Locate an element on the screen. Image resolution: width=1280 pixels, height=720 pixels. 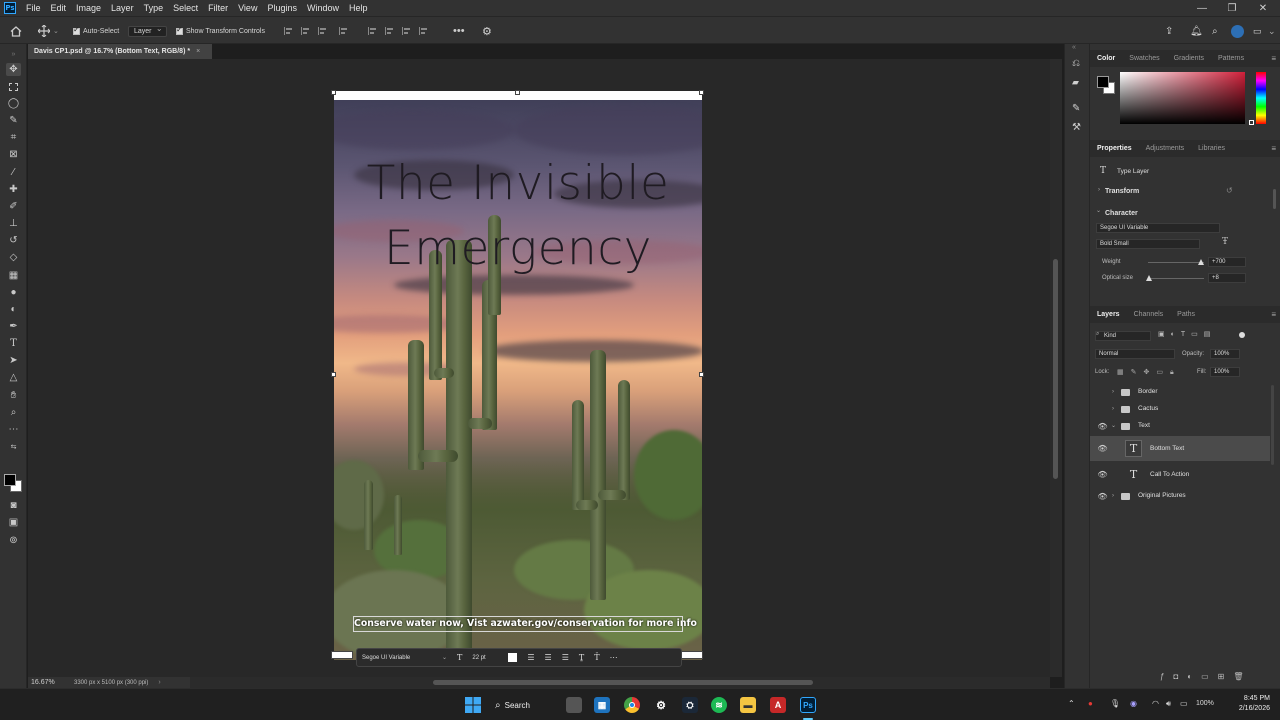
tray-discord-icon: ◉ is located at coordinates (1133, 703).